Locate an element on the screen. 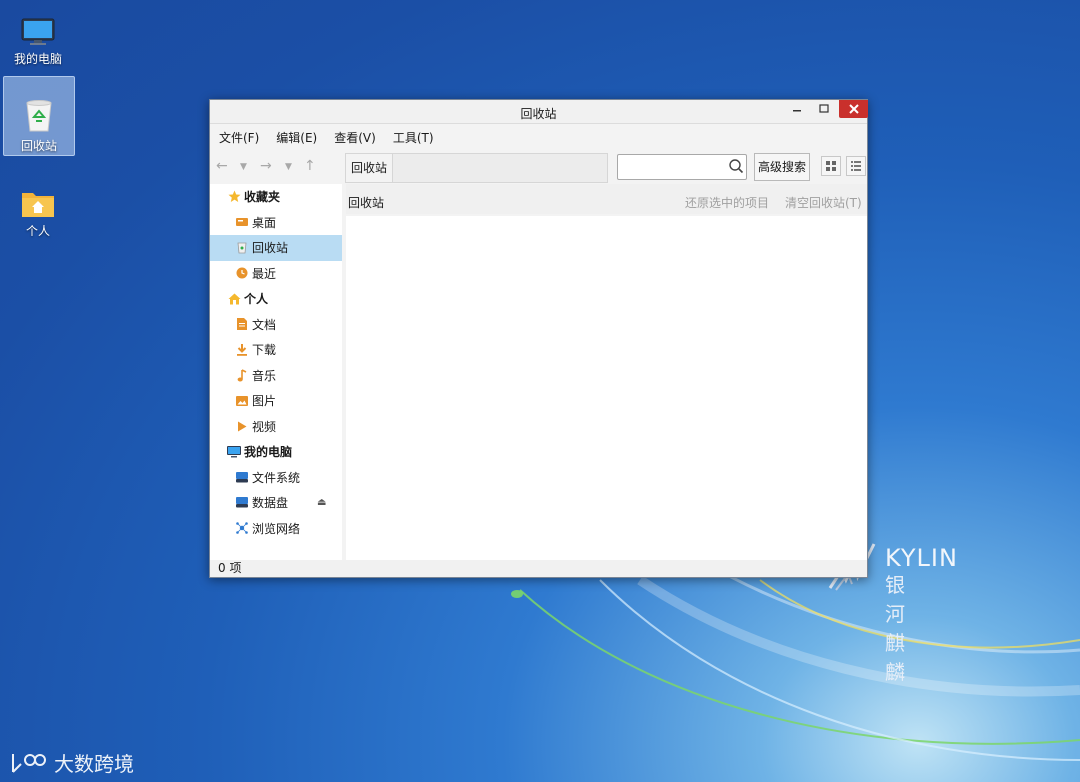  sidebar-item-datadisk: 数据盘 ⏏ is located at coordinates (276, 503).